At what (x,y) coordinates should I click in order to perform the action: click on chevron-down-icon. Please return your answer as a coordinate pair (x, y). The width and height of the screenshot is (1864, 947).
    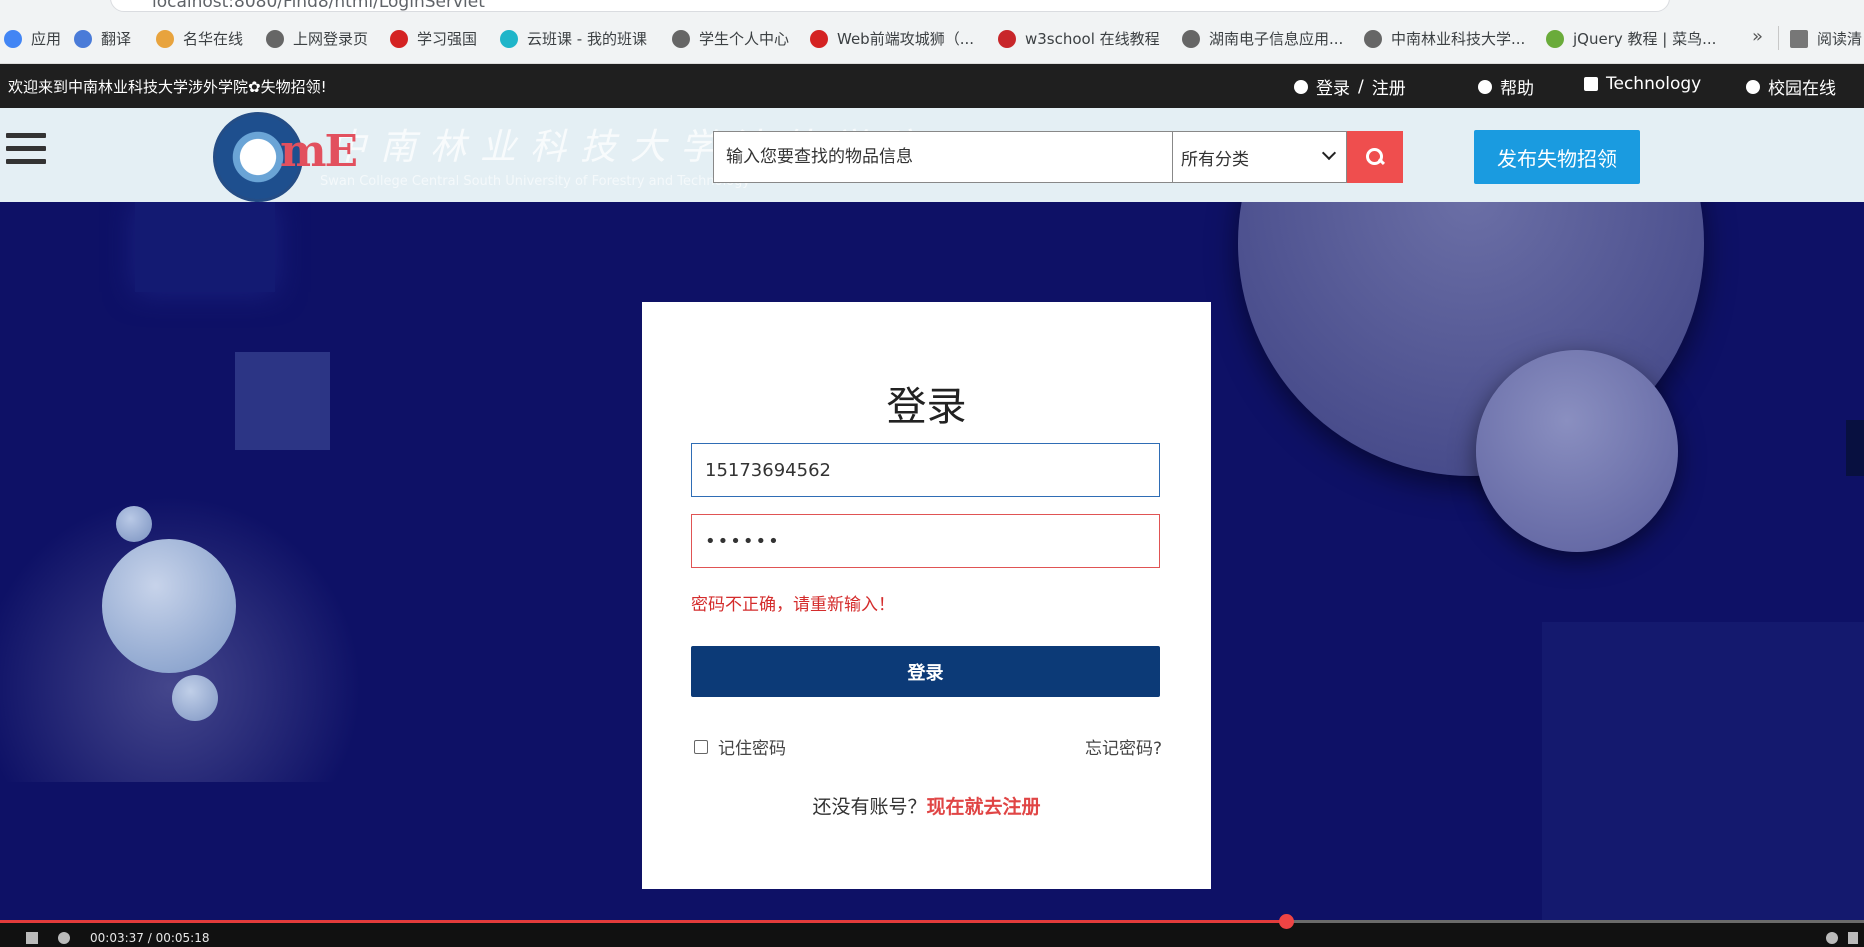
    Looking at the image, I should click on (1329, 153).